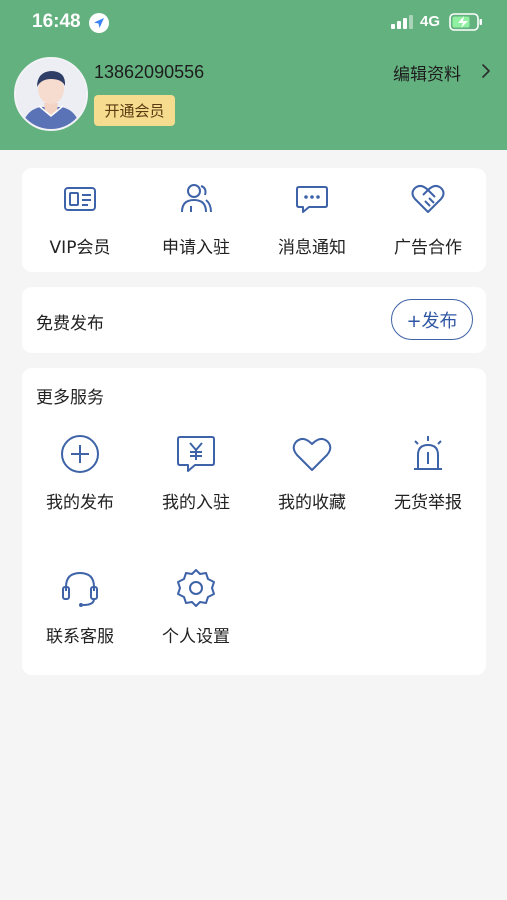  What do you see at coordinates (80, 483) in the screenshot?
I see `service-my-posts: 我的发布` at bounding box center [80, 483].